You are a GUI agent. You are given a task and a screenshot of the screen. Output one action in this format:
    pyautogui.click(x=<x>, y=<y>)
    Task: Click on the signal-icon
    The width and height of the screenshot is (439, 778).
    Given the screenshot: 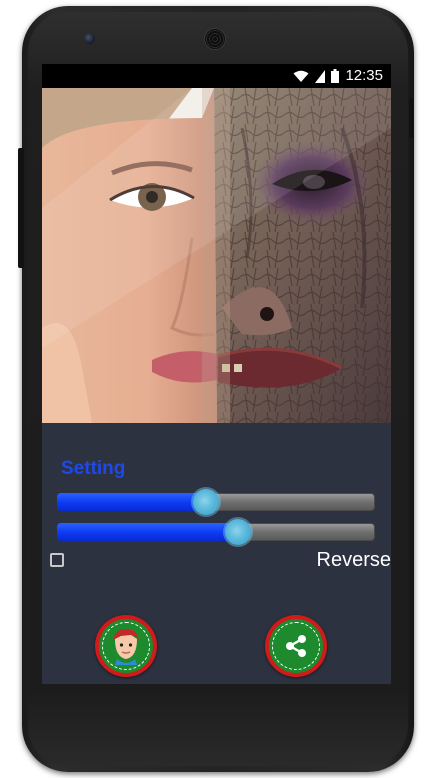 What is the action you would take?
    pyautogui.click(x=320, y=76)
    